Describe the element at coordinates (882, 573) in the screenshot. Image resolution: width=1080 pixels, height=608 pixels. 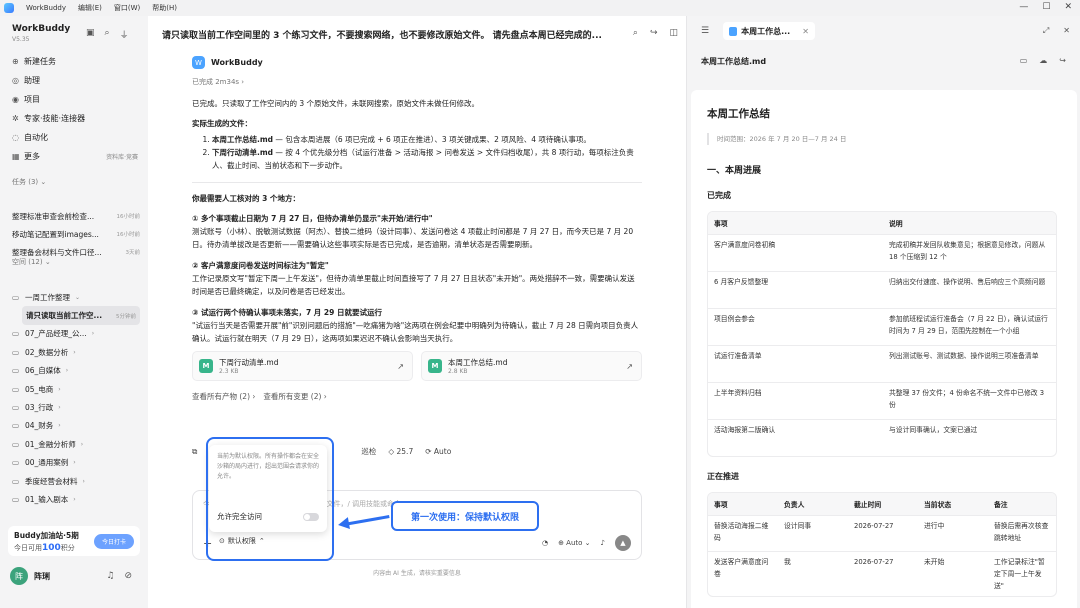
I see `table-row: 发送客户满意度问卷我 2026-07-27 未开始 工作记录标注"暂定下周一上午发送"` at that location.